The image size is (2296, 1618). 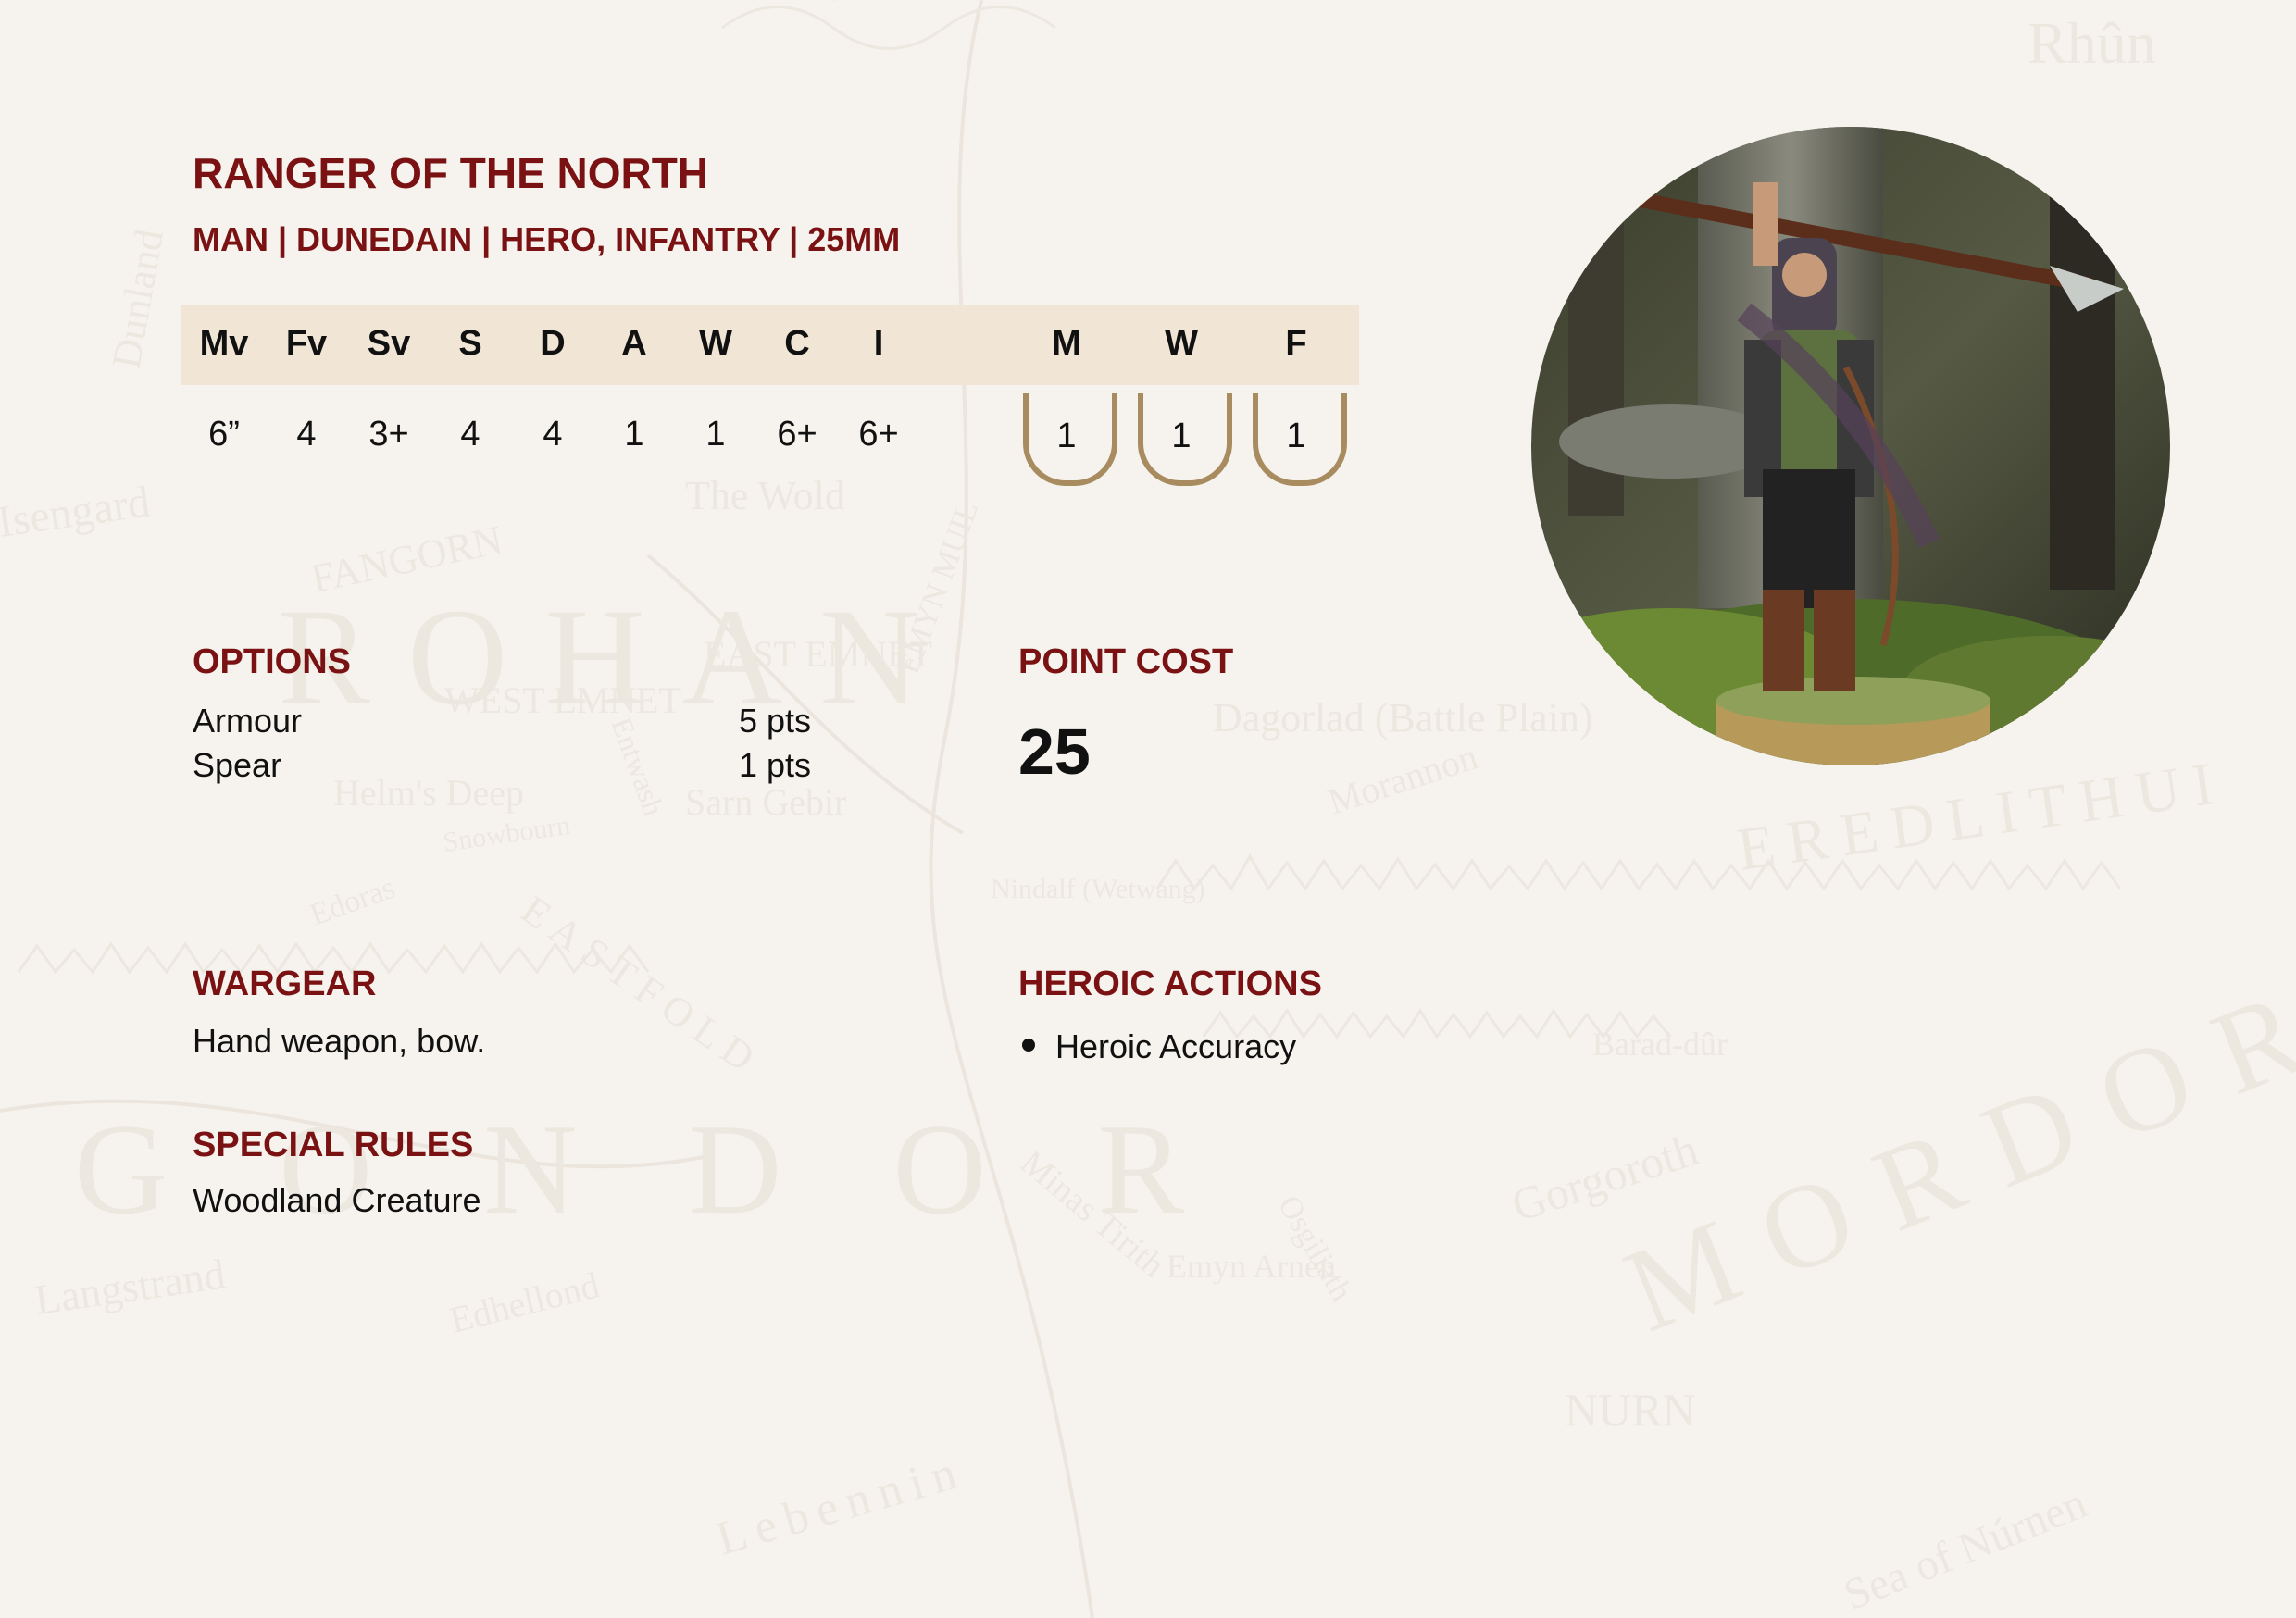 What do you see at coordinates (765, 495) in the screenshot?
I see `map-label: The Wold` at bounding box center [765, 495].